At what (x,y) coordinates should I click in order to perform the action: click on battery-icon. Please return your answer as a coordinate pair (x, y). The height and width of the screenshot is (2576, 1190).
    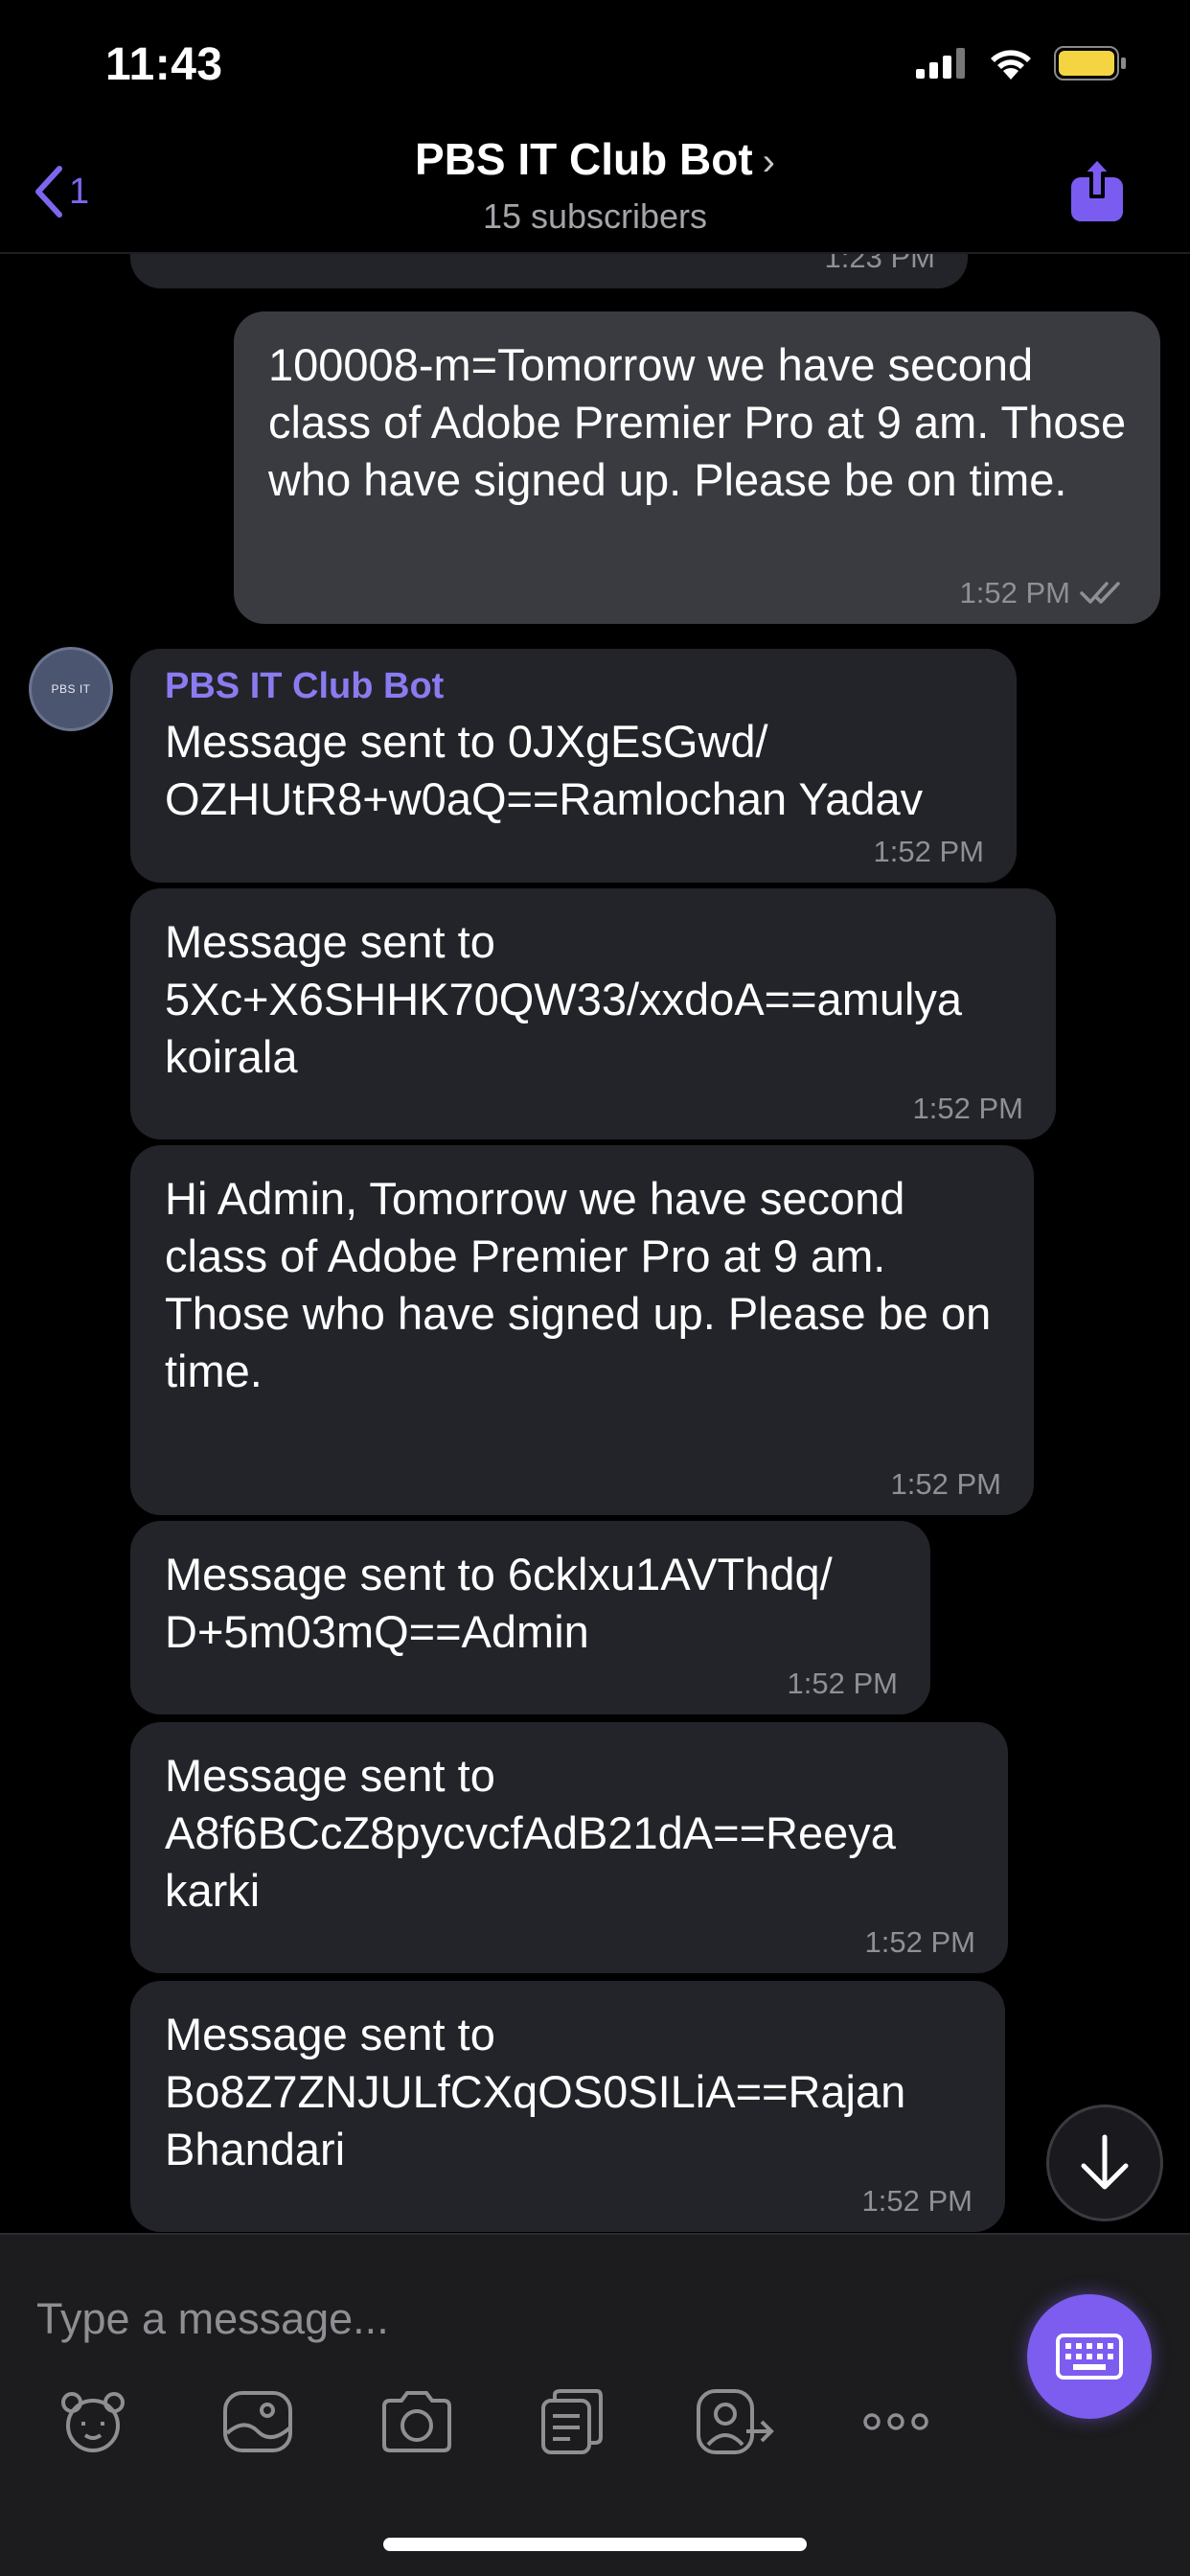
    Looking at the image, I should click on (1090, 63).